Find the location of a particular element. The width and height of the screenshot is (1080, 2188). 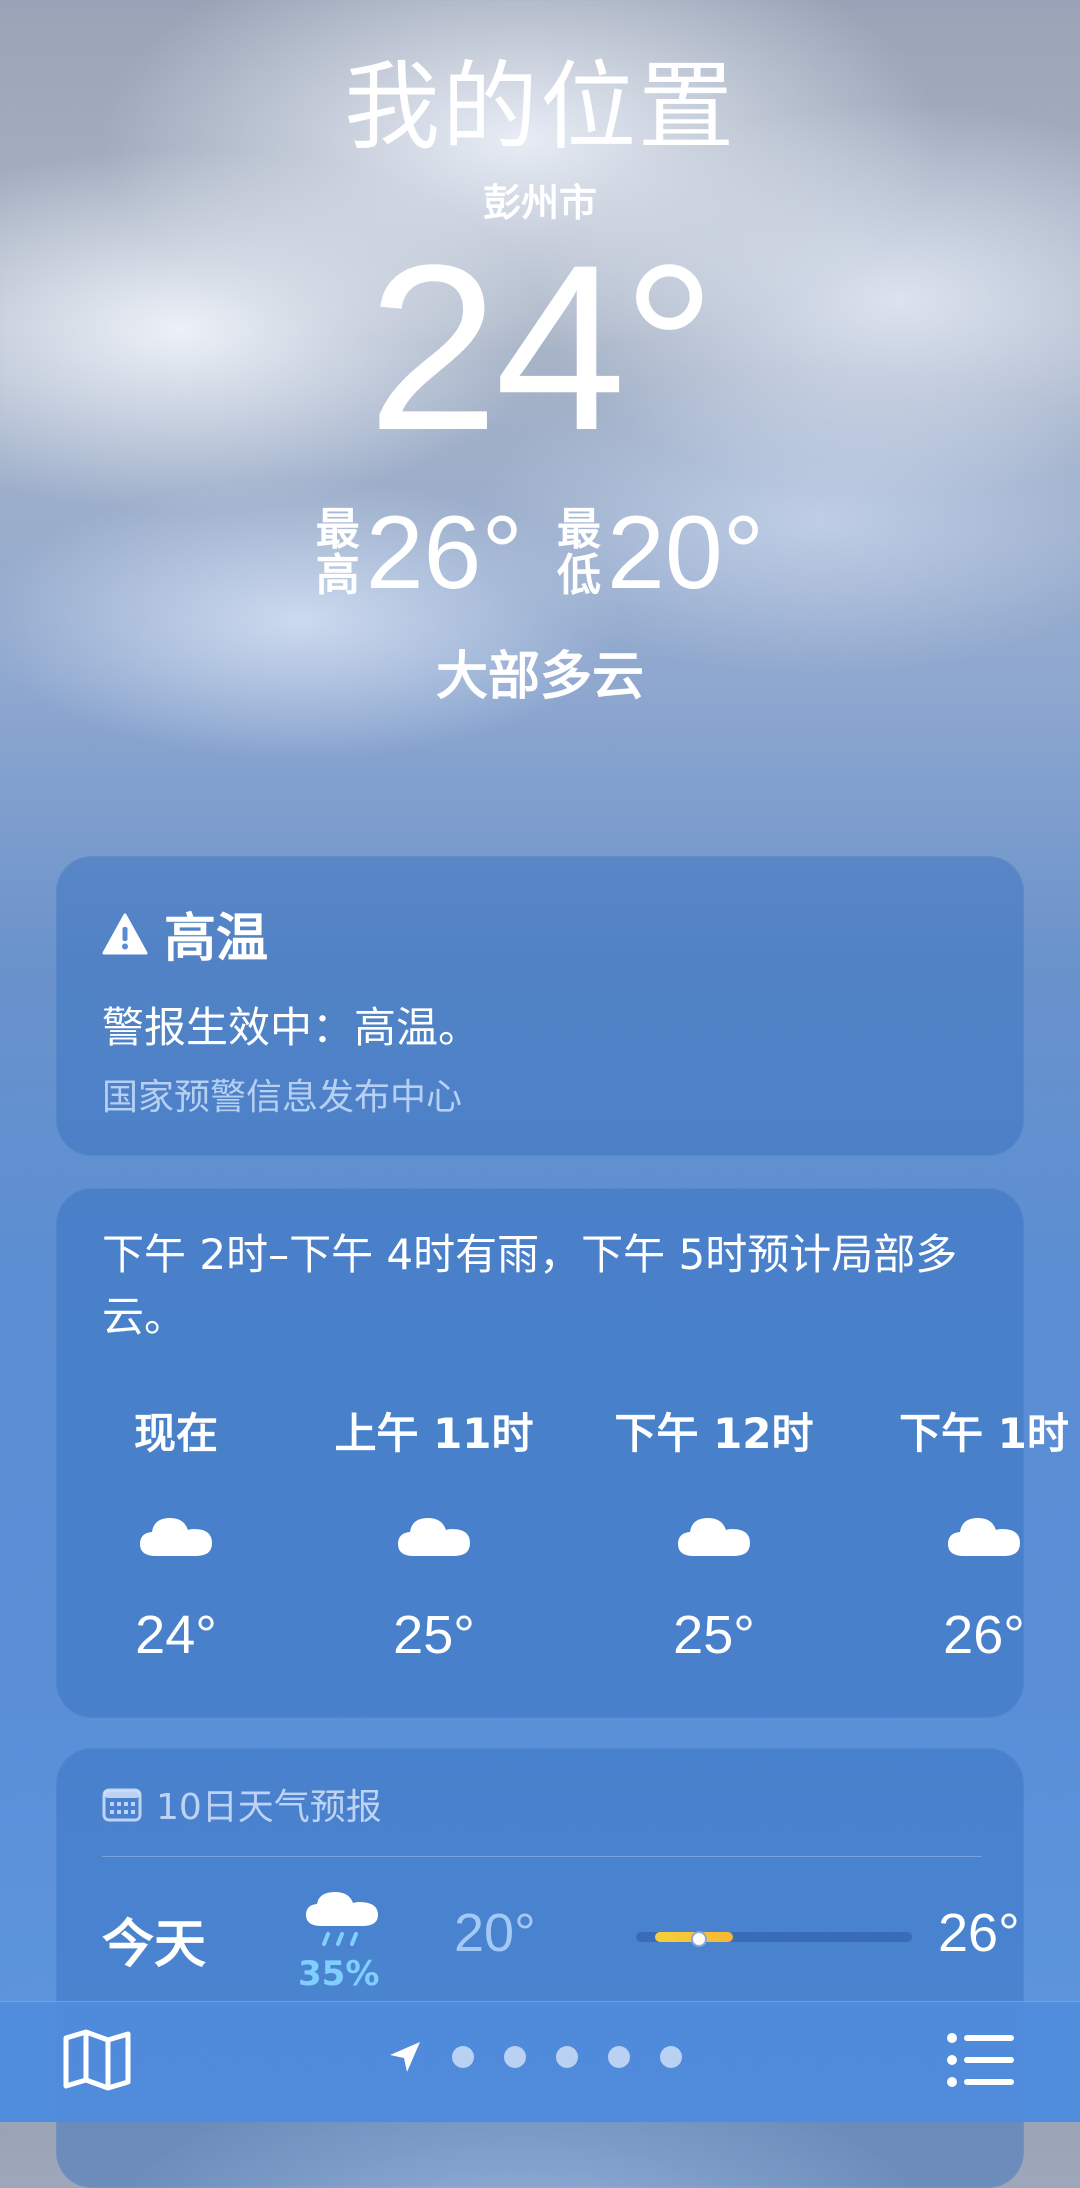

temp-range-bar is located at coordinates (774, 1939).